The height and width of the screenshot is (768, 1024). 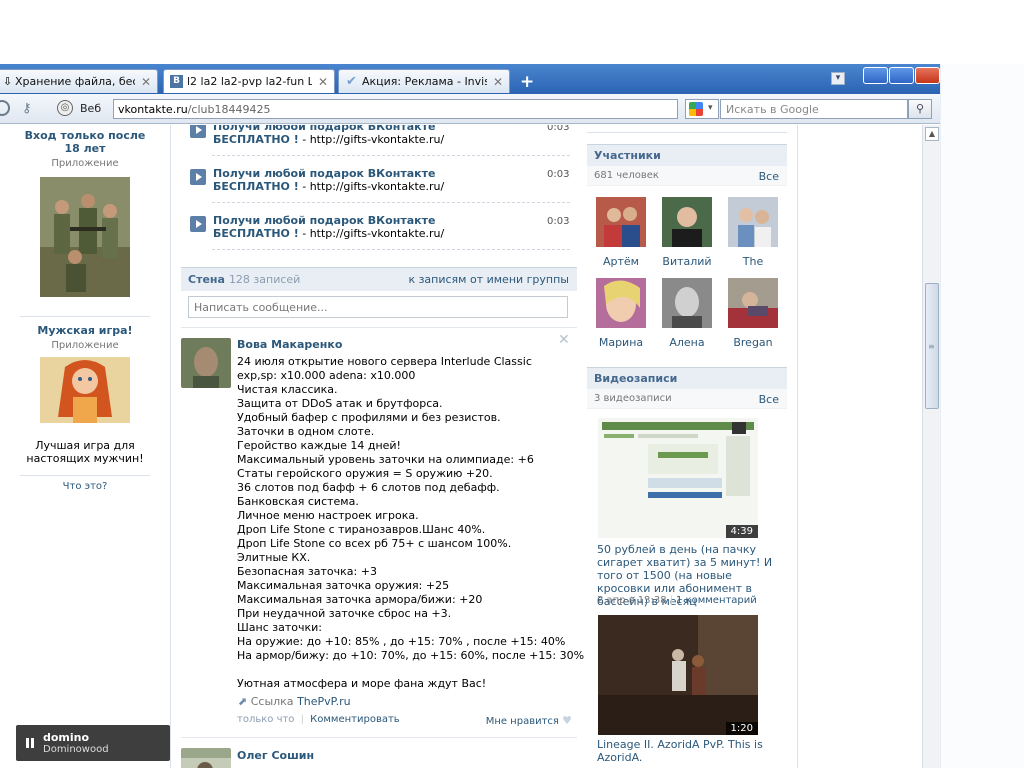 I want to click on reload-icon, so click(x=5, y=108).